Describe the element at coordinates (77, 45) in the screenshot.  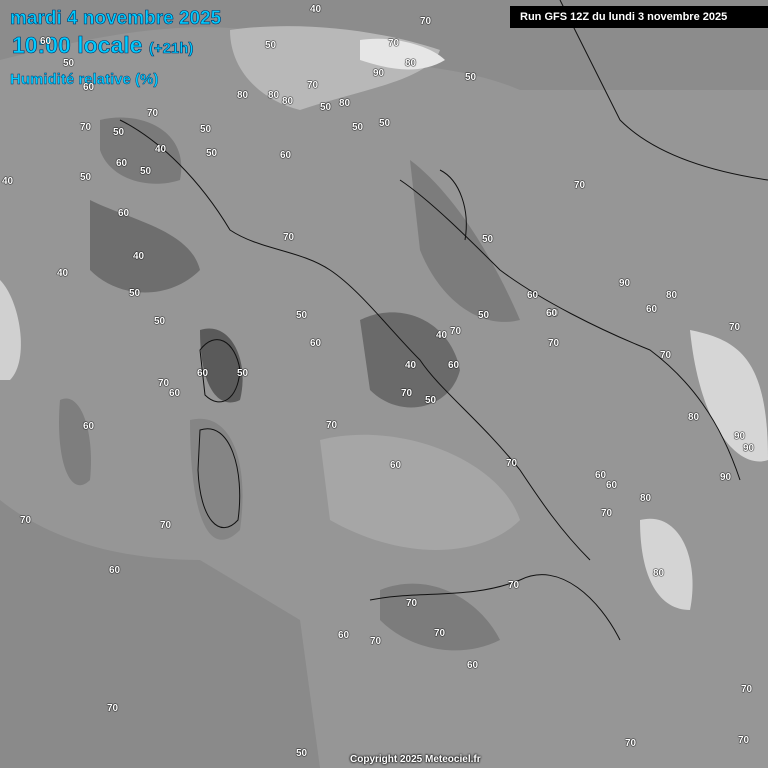
I see `local-time: 10:00 locale` at that location.